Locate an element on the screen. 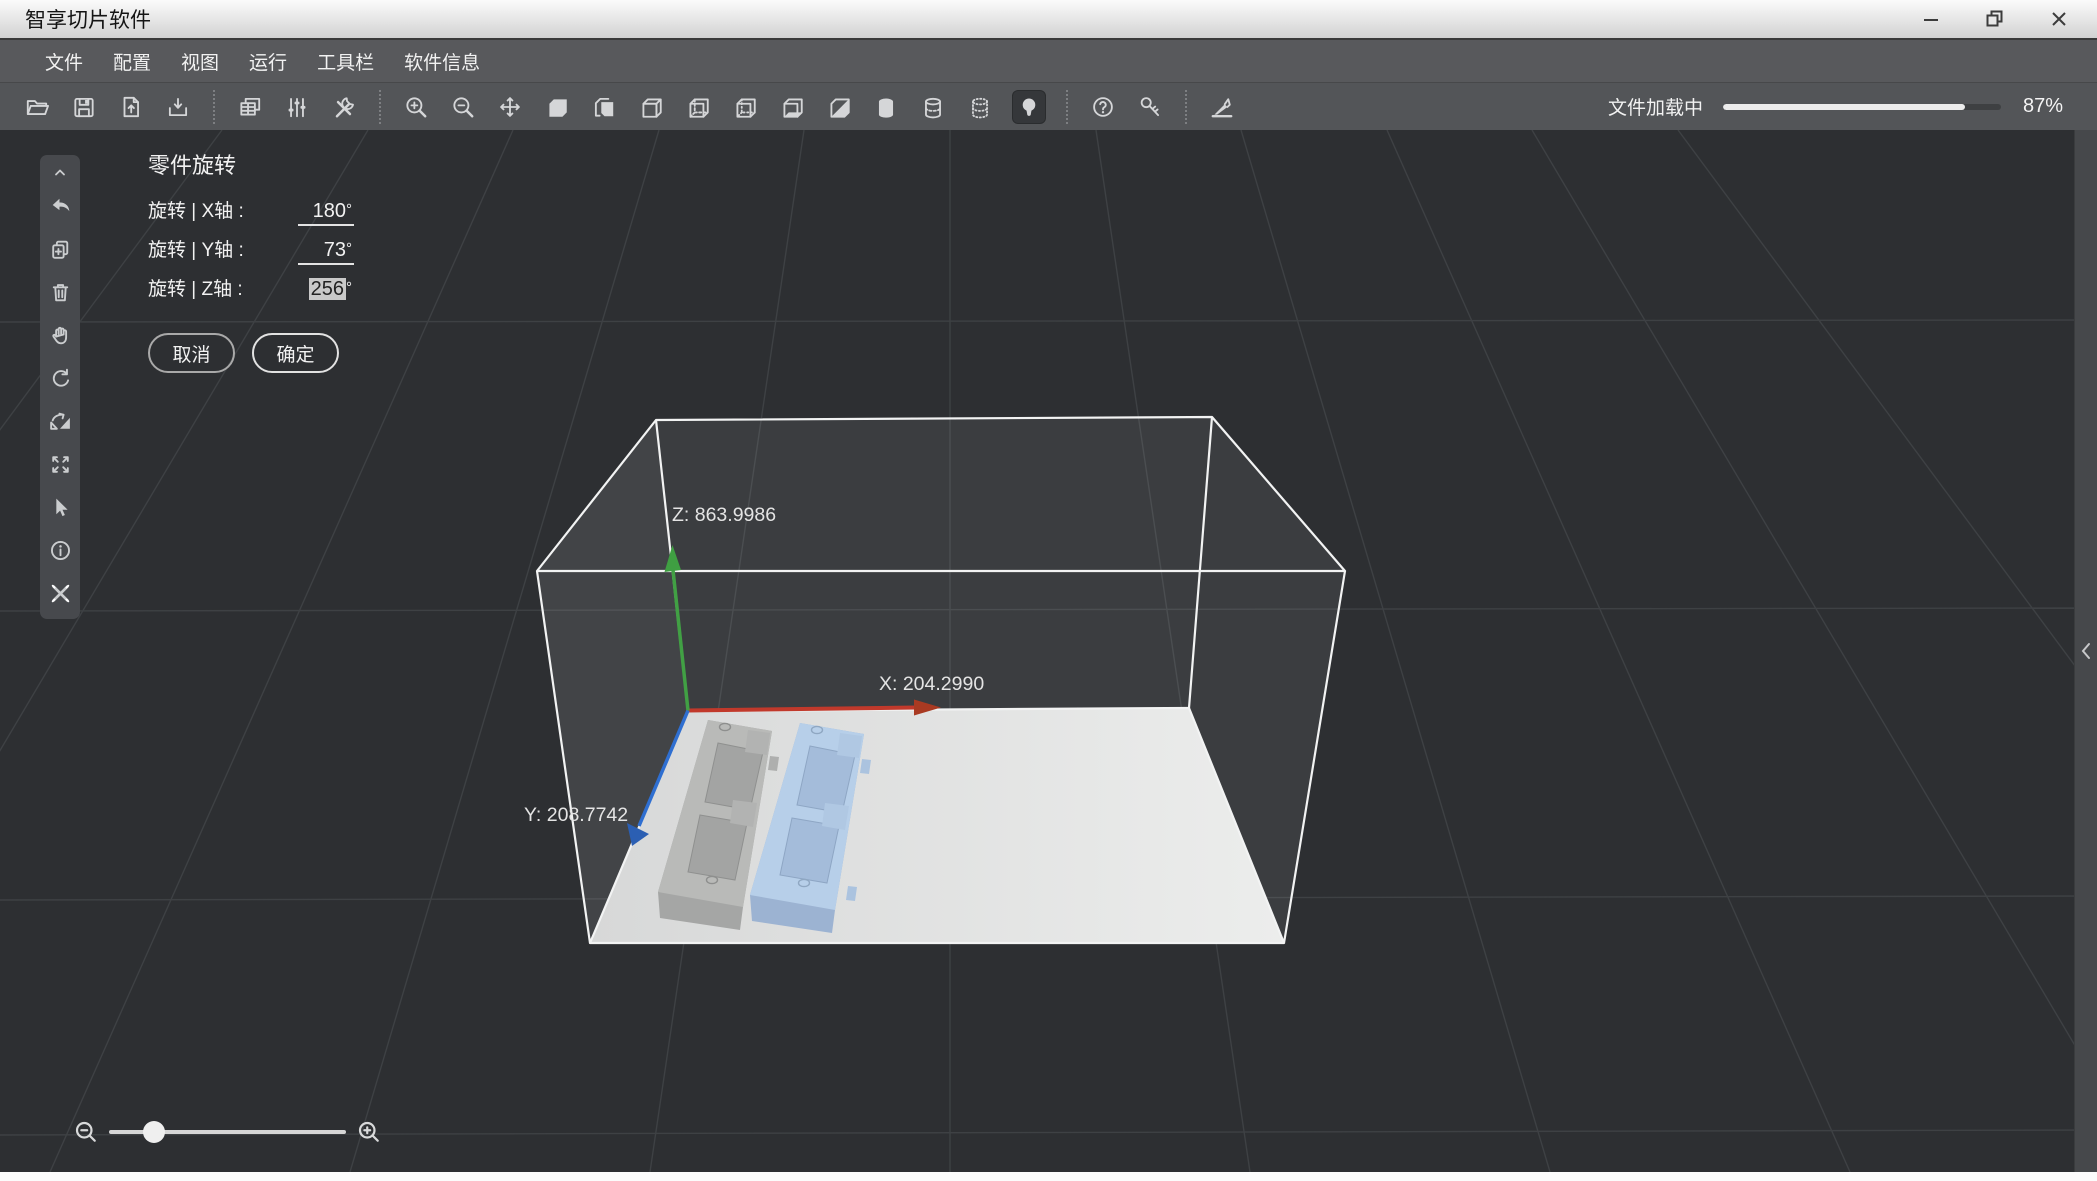 The image size is (2097, 1181). cancel-button: 取消 is located at coordinates (191, 353).